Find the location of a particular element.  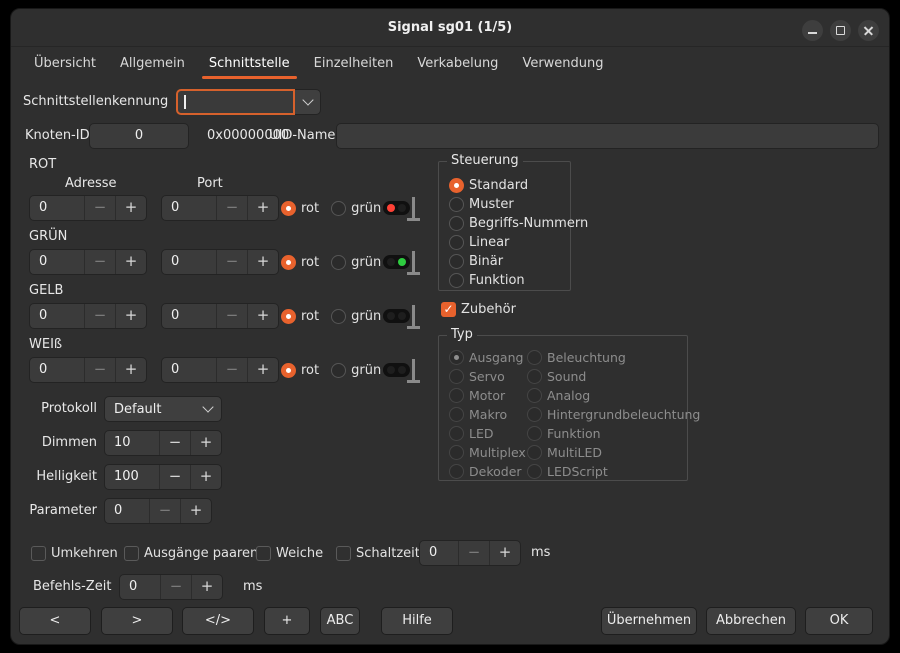

abc-button: ABC is located at coordinates (340, 621).